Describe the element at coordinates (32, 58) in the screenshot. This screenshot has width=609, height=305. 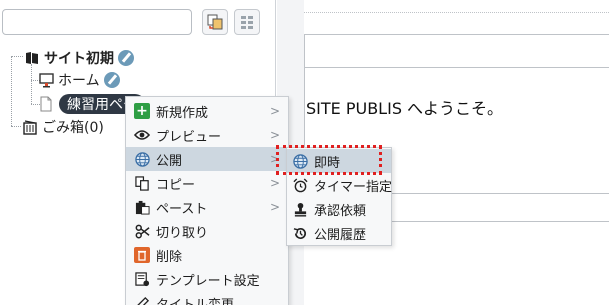
I see `site-folder-icon` at that location.